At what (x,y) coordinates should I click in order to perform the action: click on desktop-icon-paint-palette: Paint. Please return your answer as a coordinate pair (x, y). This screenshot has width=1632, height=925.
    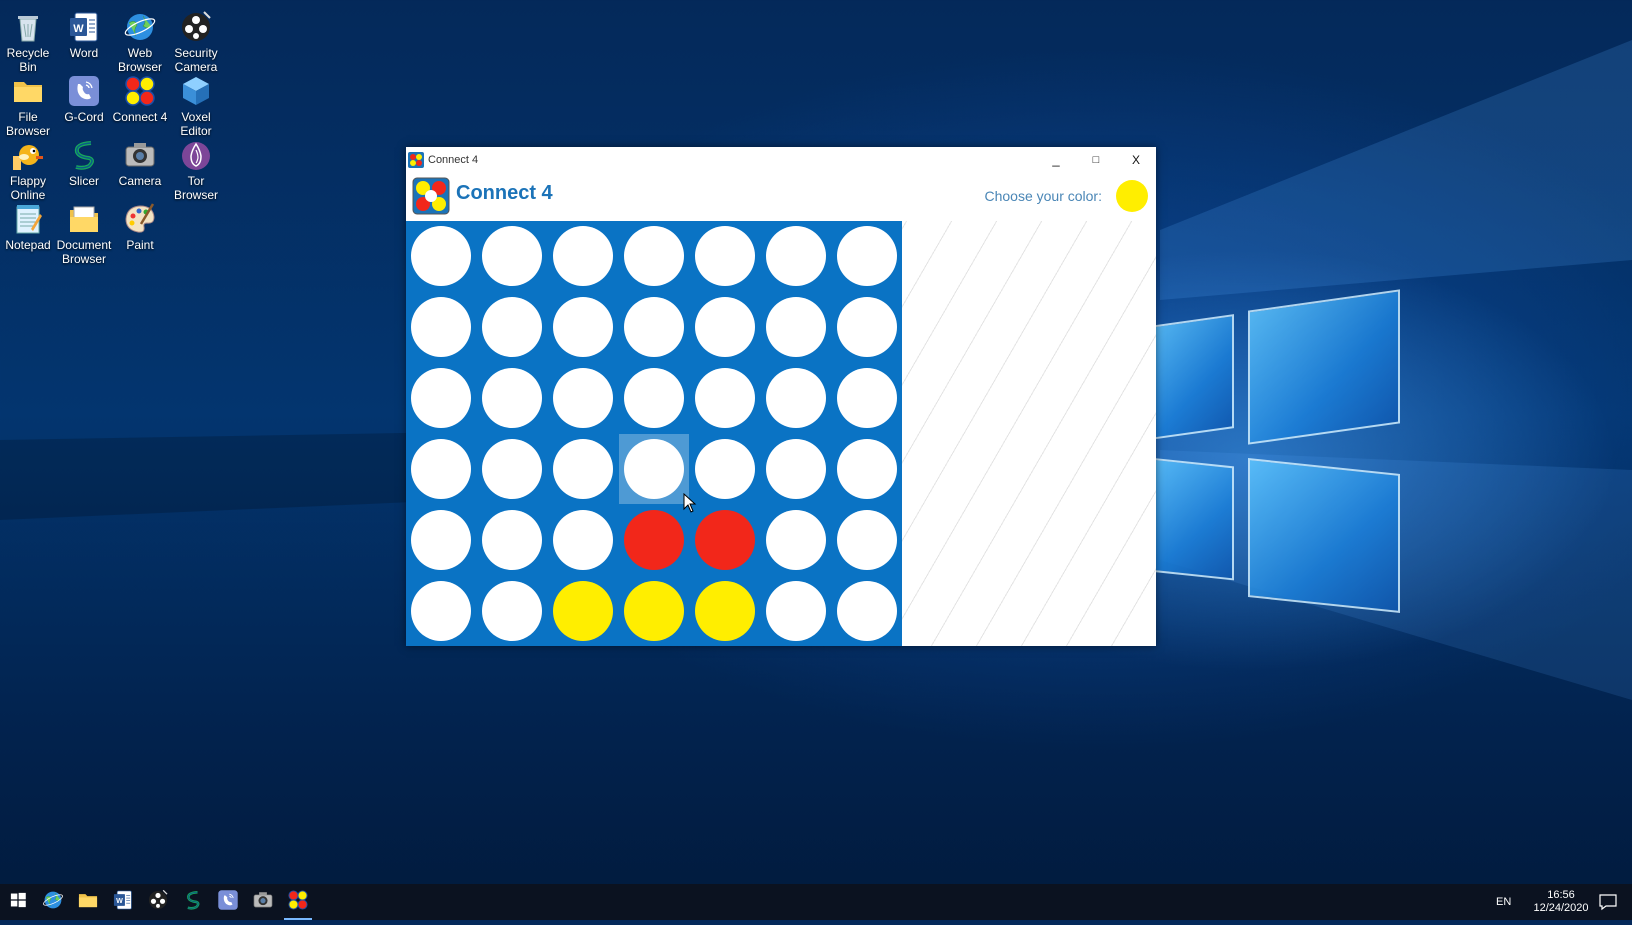
    Looking at the image, I should click on (140, 227).